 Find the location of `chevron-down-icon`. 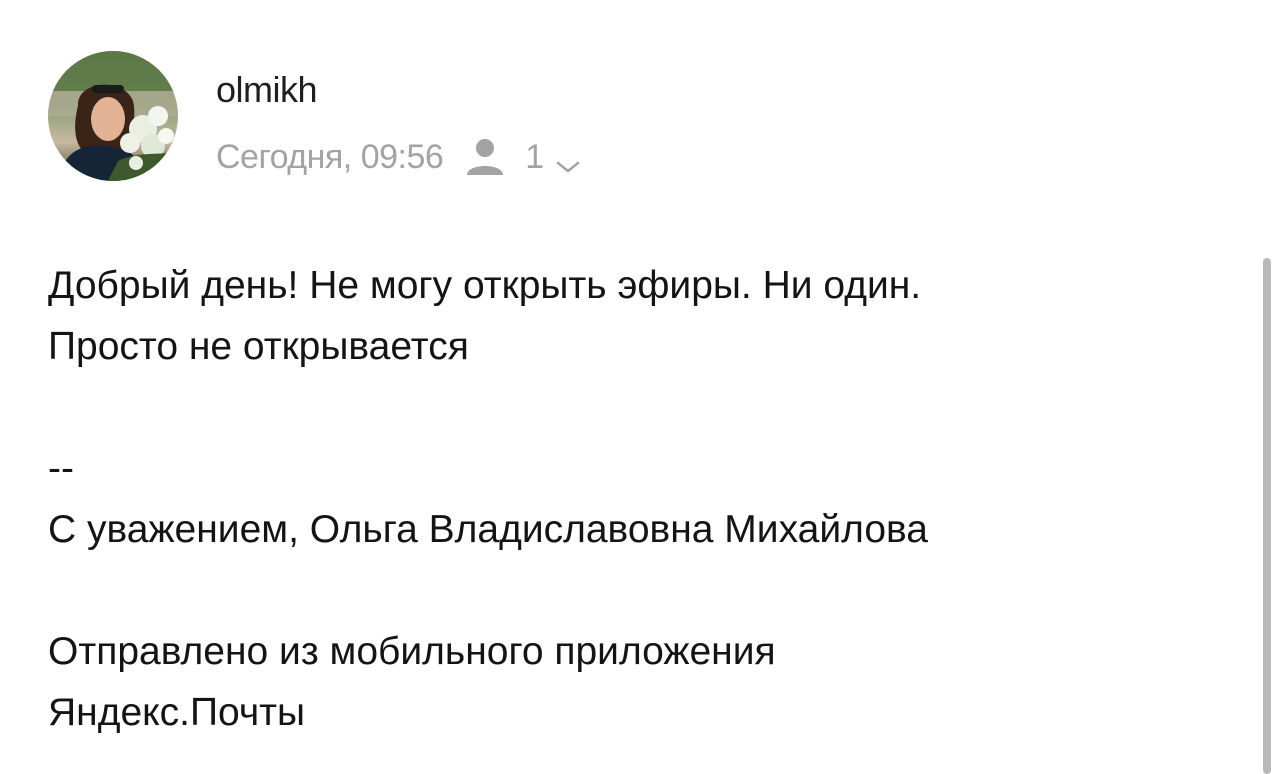

chevron-down-icon is located at coordinates (568, 160).